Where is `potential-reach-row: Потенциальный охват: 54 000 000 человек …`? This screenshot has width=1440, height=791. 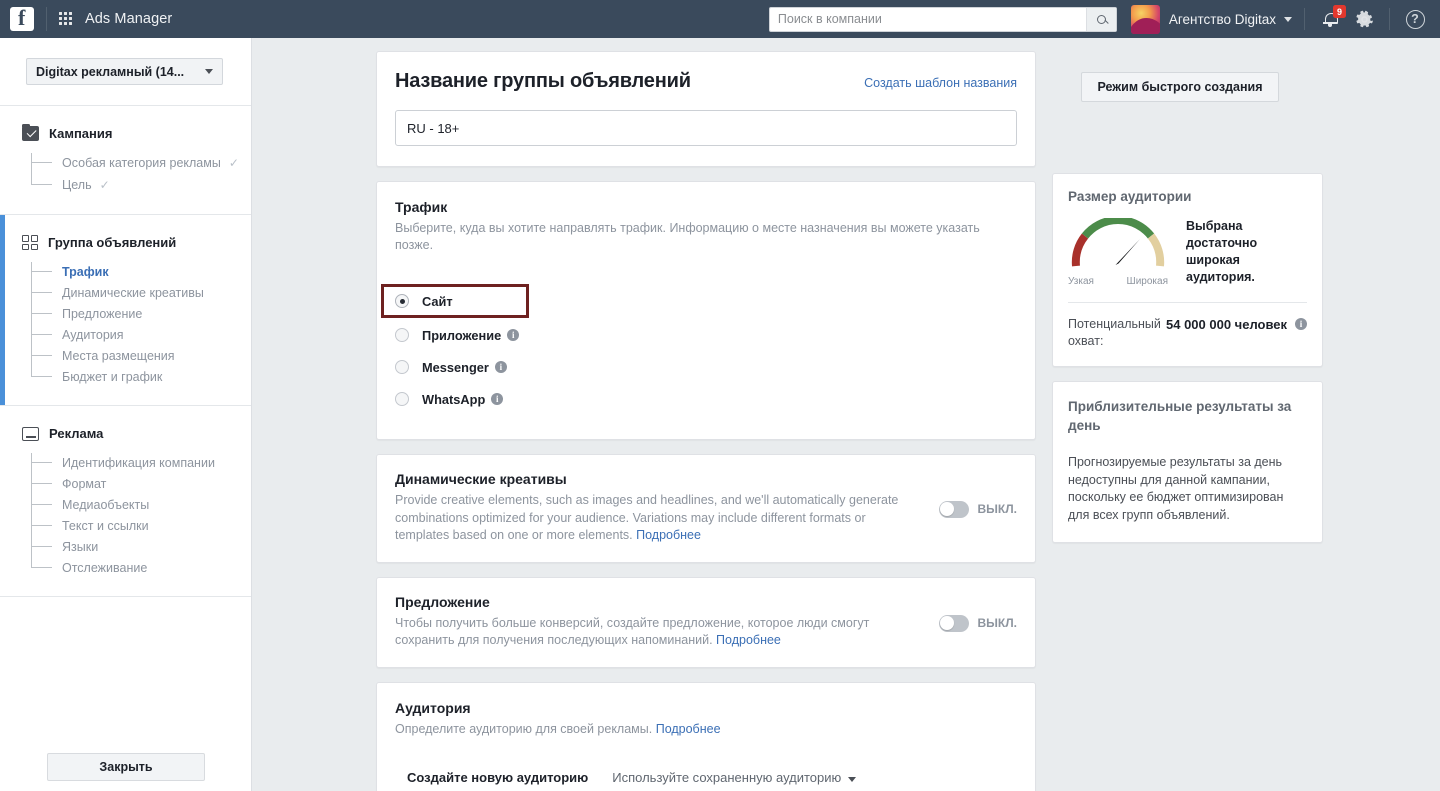
potential-reach-row: Потенциальный охват: 54 000 000 человек … is located at coordinates (1187, 333).